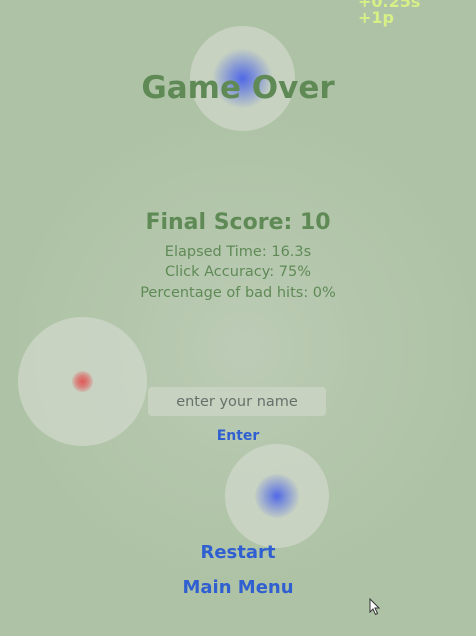  I want to click on target-good-bottom, so click(277, 496).